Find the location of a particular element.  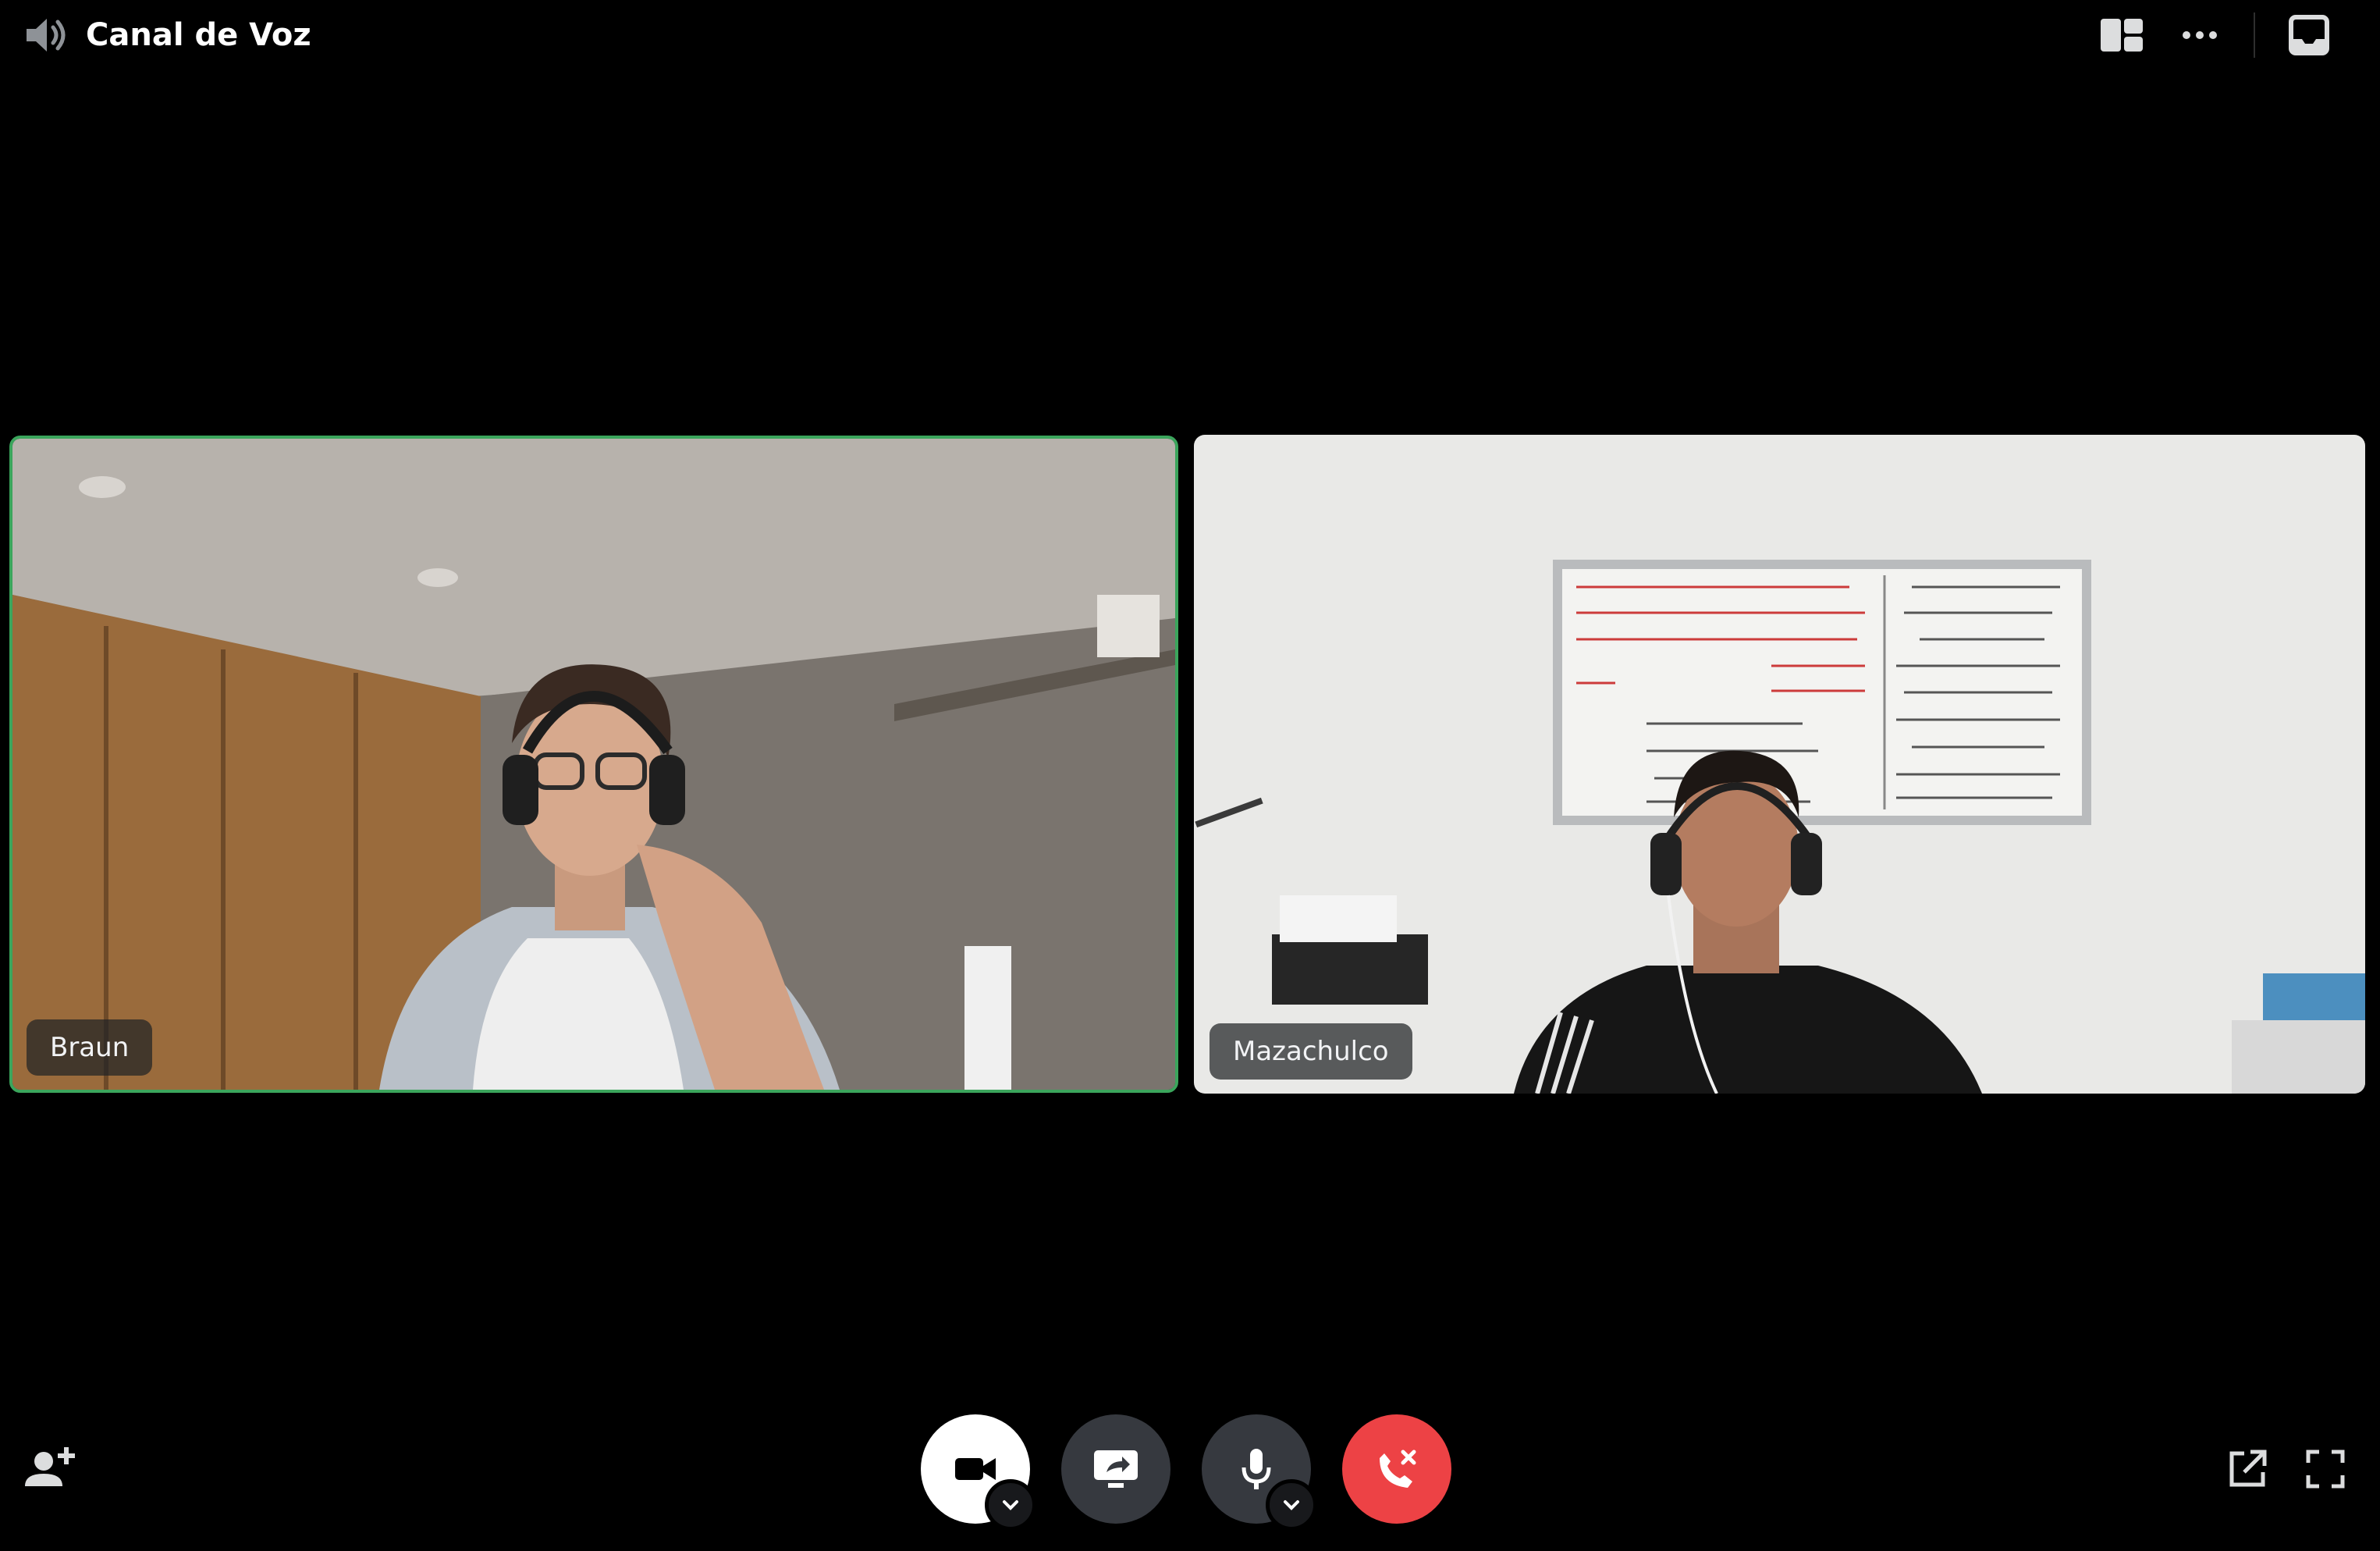

participant-name-label: Mazachulco is located at coordinates (1311, 1051).